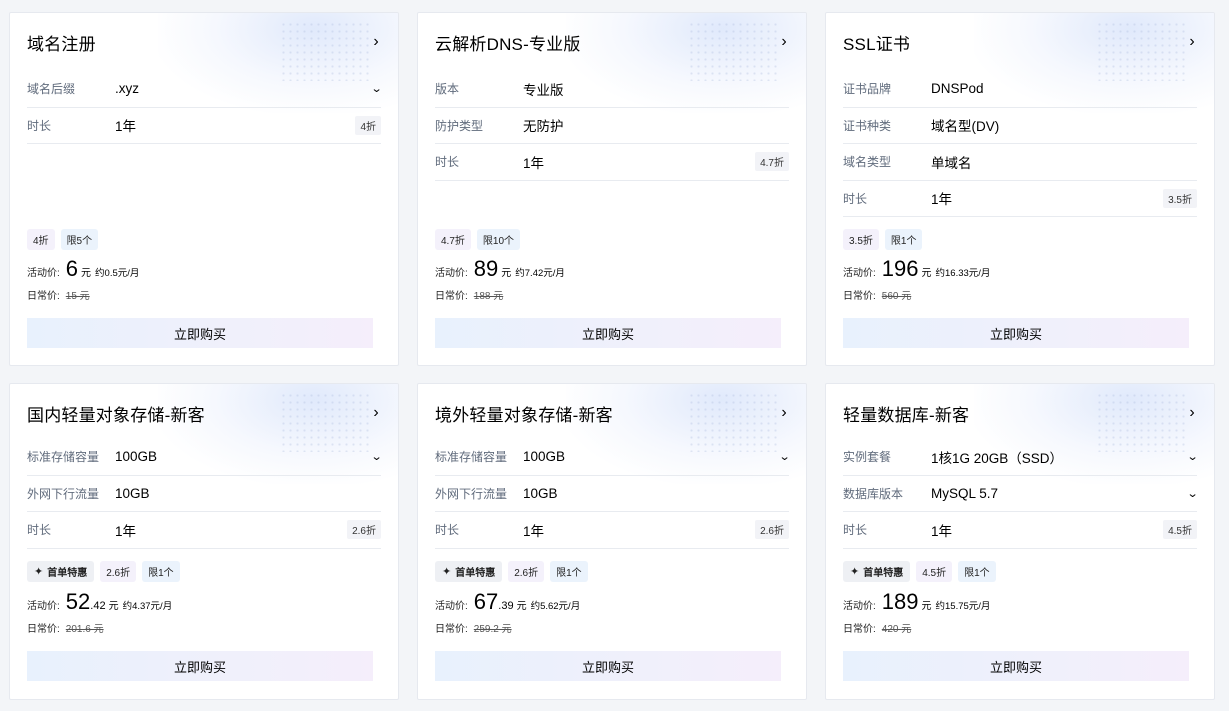 The width and height of the screenshot is (1229, 711). Describe the element at coordinates (900, 268) in the screenshot. I see `price-integer: 196` at that location.